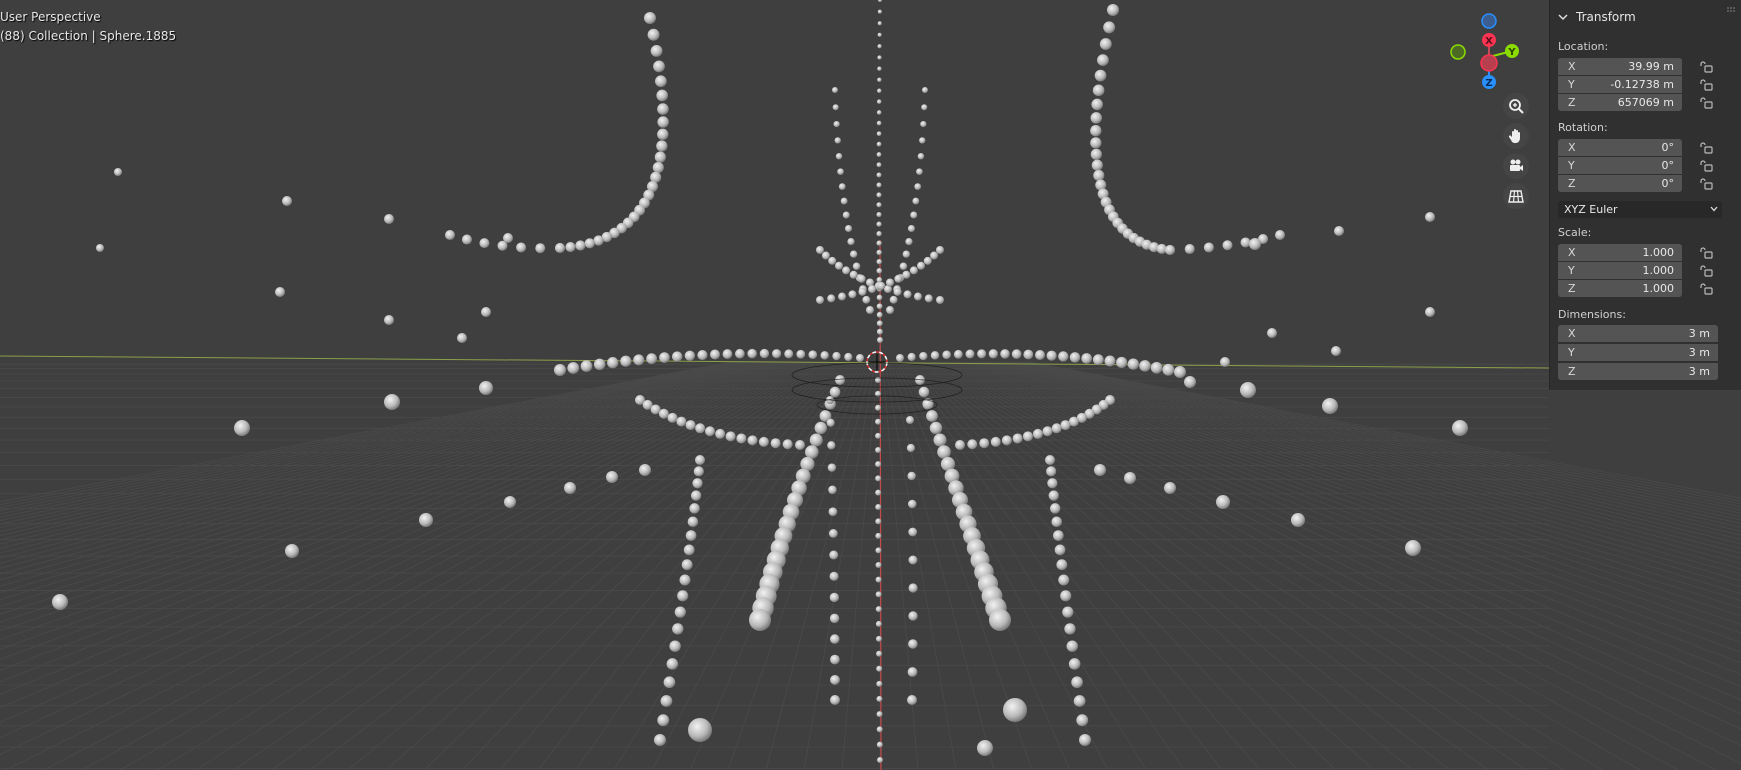 This screenshot has height=770, width=1741. What do you see at coordinates (1516, 166) in the screenshot?
I see `camera-icon` at bounding box center [1516, 166].